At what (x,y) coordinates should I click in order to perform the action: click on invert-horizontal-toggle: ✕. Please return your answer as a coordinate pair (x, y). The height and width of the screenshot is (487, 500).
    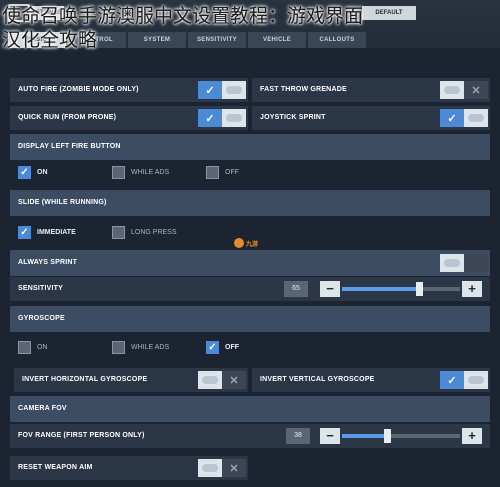
    Looking at the image, I should click on (222, 380).